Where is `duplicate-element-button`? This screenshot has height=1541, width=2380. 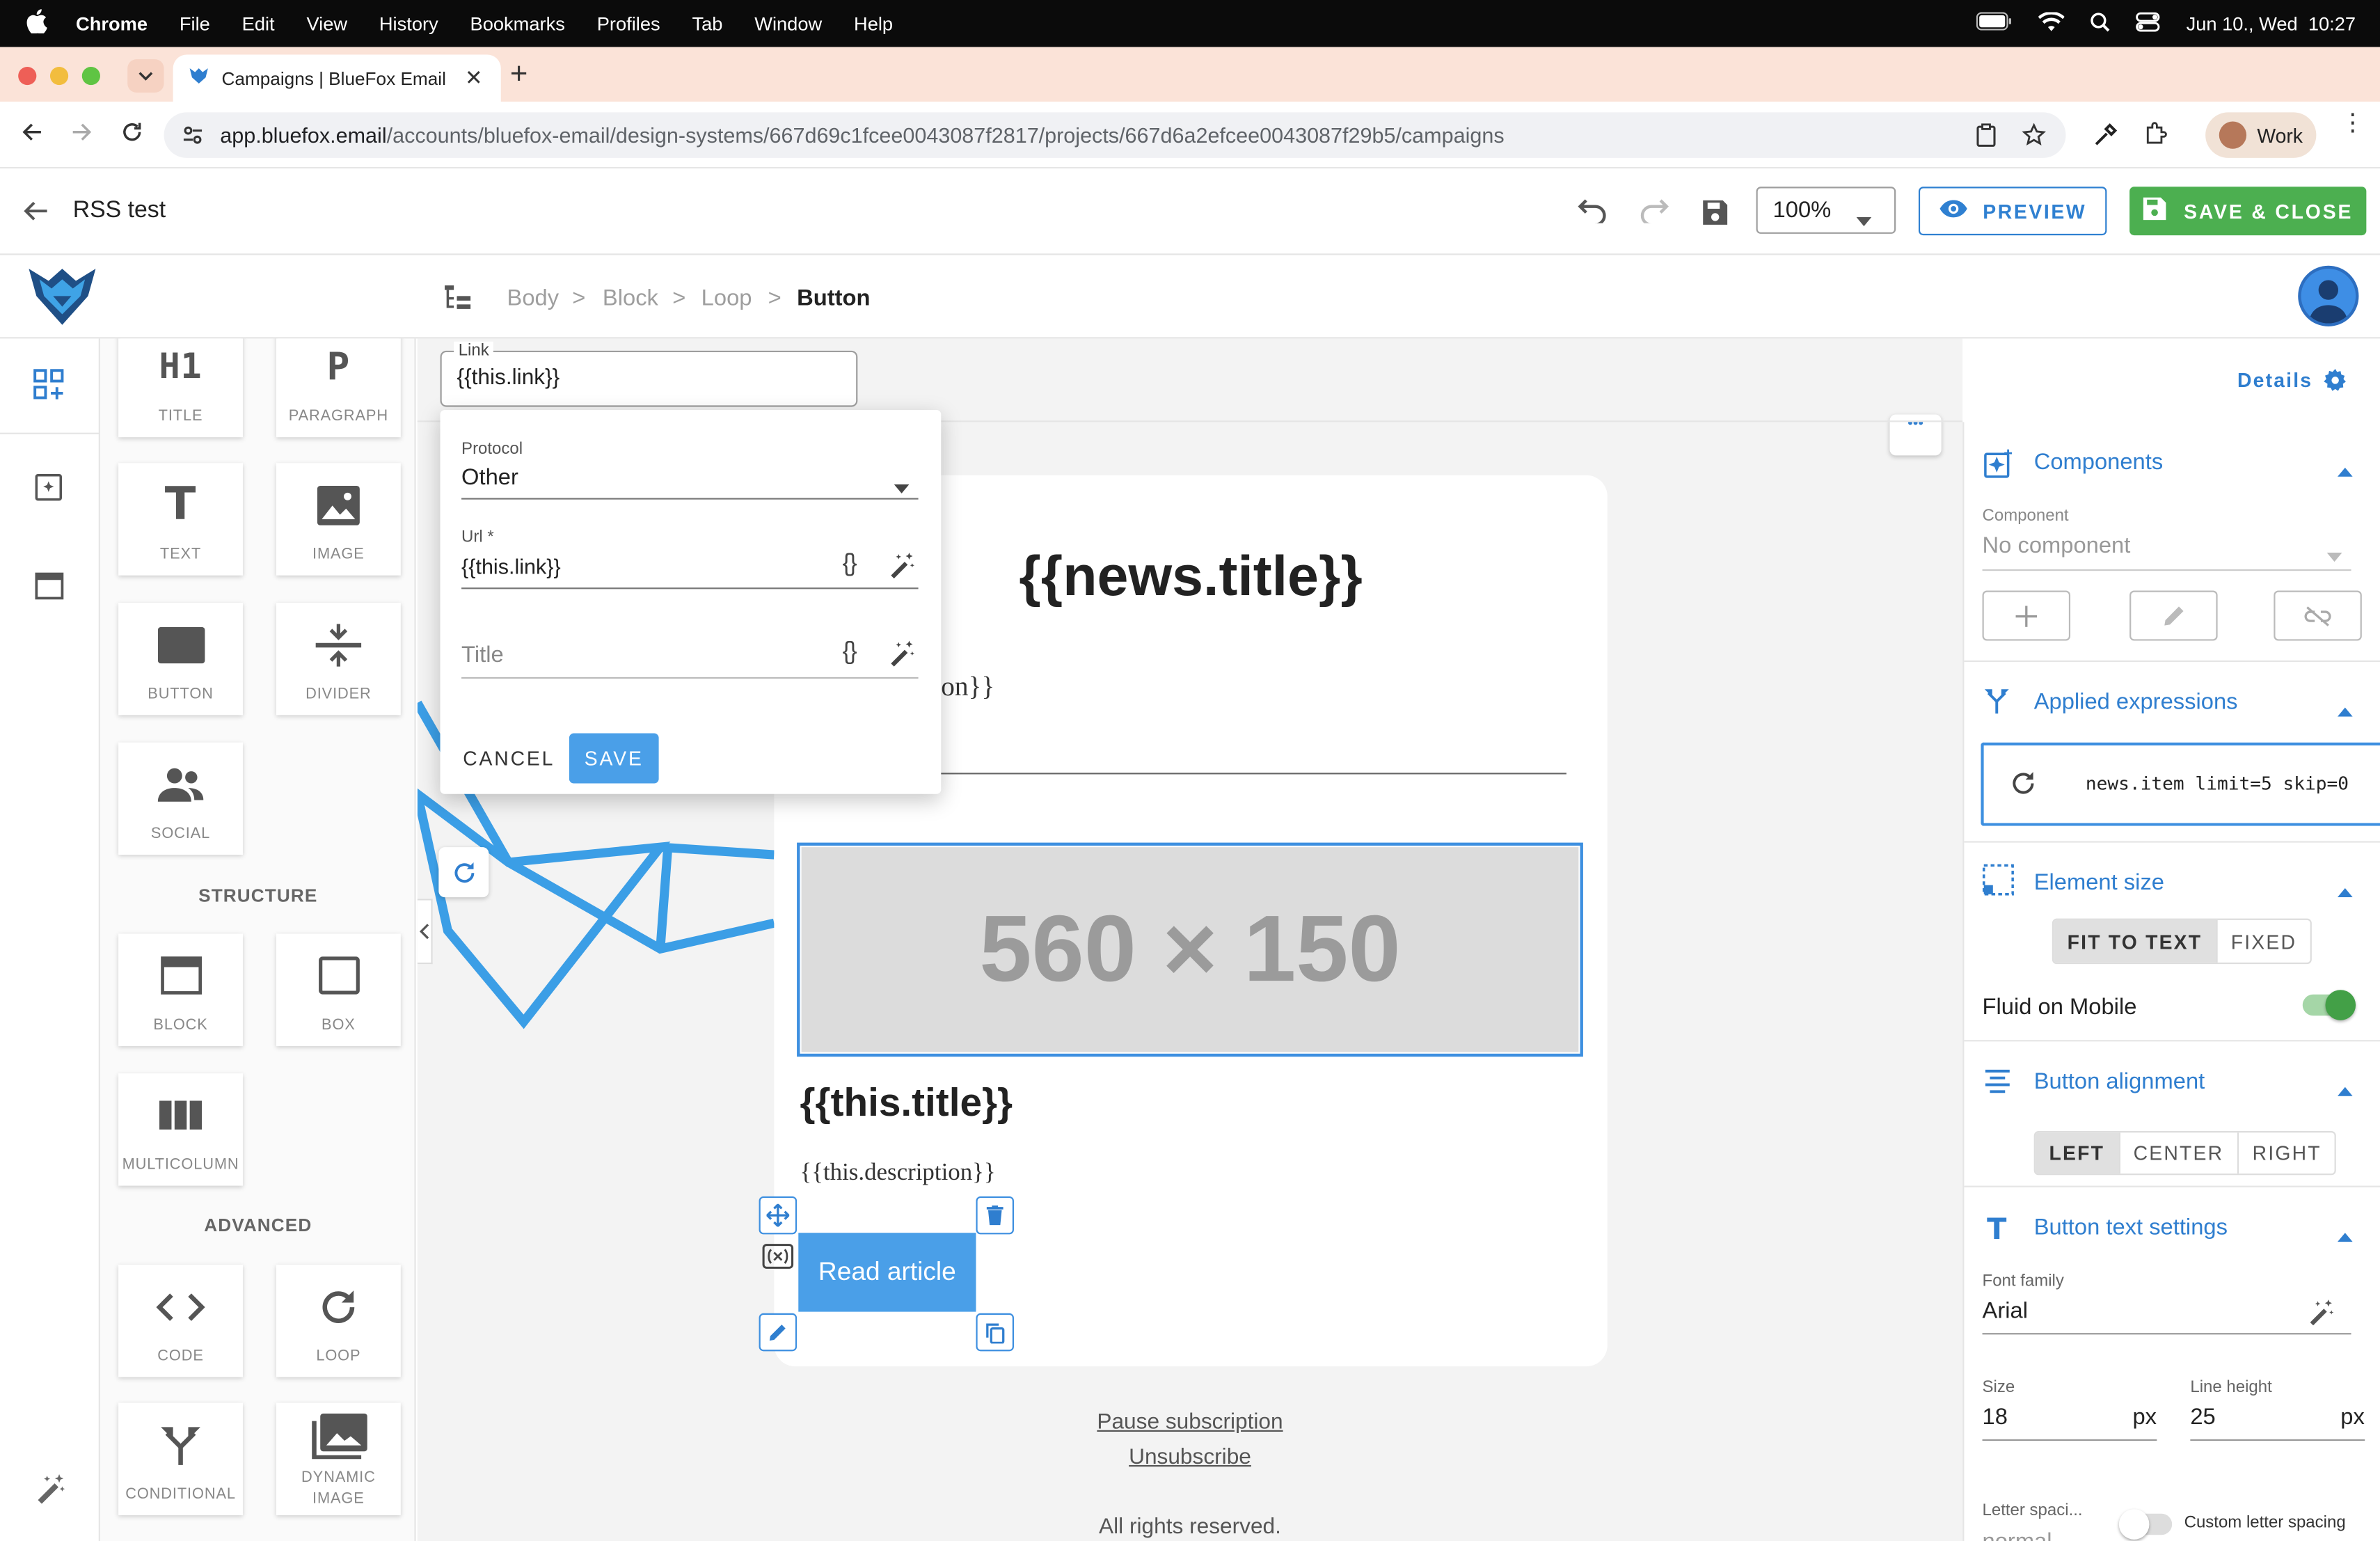 duplicate-element-button is located at coordinates (995, 1332).